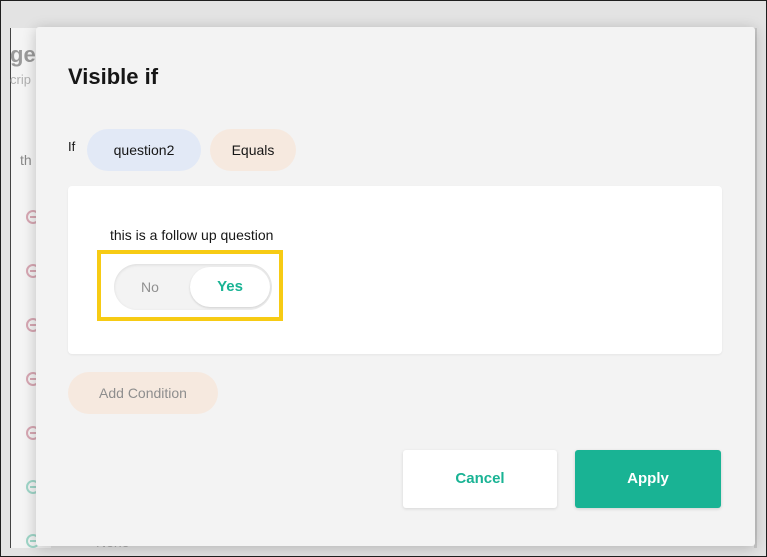 The width and height of the screenshot is (767, 557). What do you see at coordinates (253, 150) in the screenshot?
I see `operator-selector-chip: Equals` at bounding box center [253, 150].